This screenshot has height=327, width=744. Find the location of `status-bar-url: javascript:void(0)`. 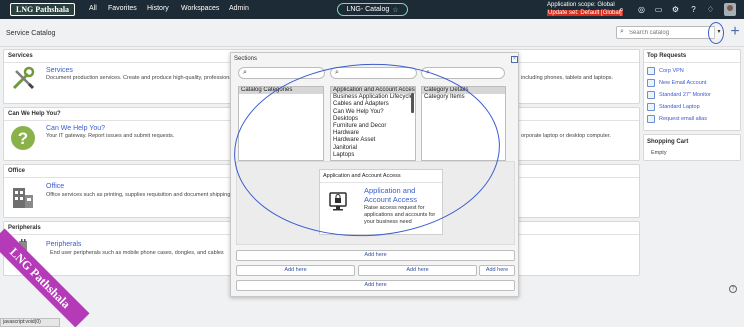

status-bar-url: javascript:void(0) is located at coordinates (30, 322).